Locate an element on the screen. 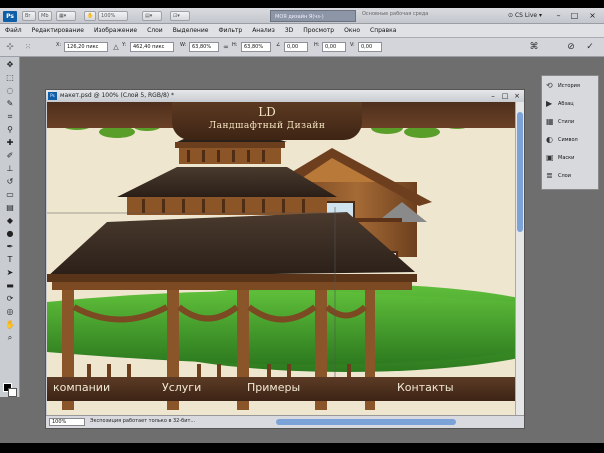 This screenshot has width=604, height=453. view-extras-button: ▦▾ is located at coordinates (66, 16).